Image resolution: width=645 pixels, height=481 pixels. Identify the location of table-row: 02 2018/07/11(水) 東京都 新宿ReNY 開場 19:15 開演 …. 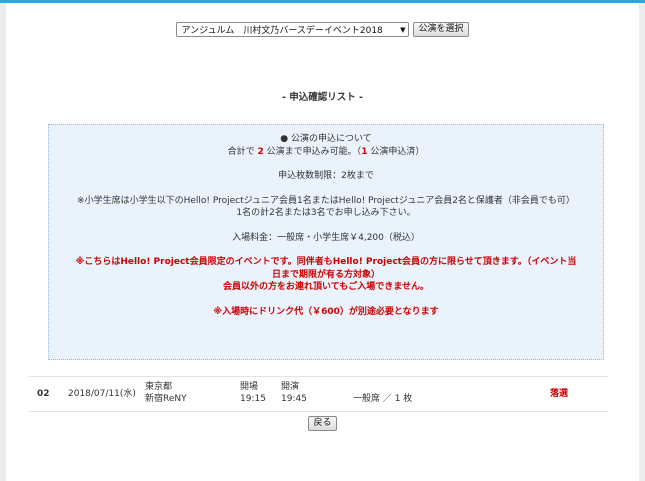
(318, 394).